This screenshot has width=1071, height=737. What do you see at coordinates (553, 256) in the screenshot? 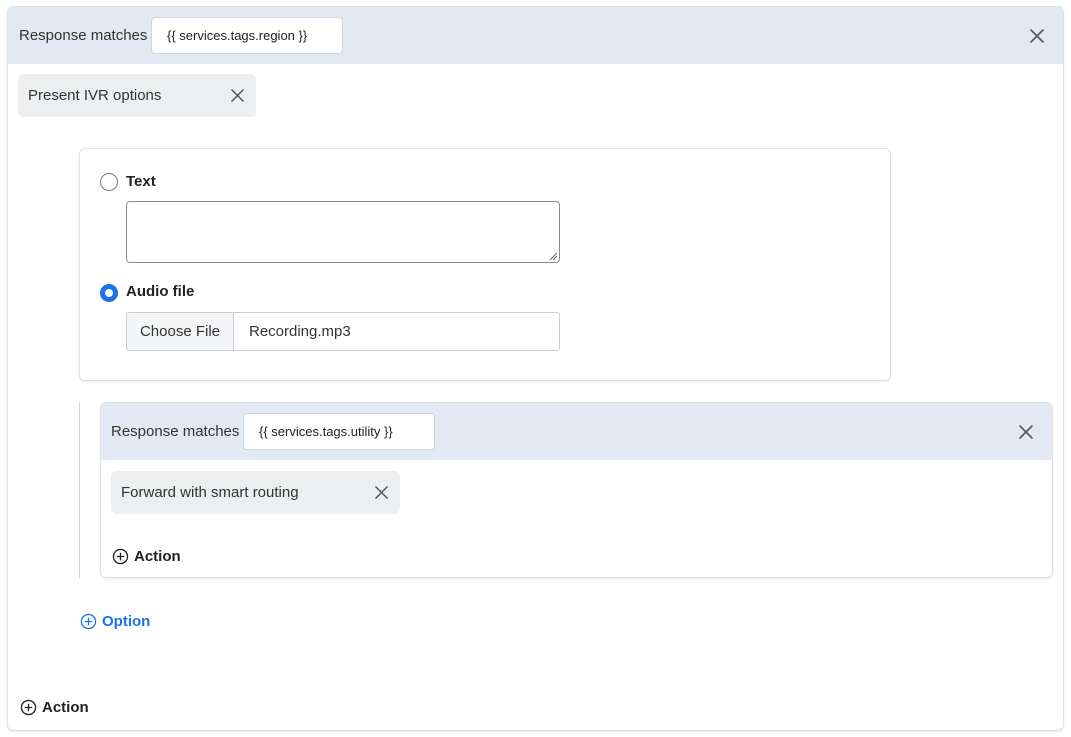
I see `resize-grip-icon` at bounding box center [553, 256].